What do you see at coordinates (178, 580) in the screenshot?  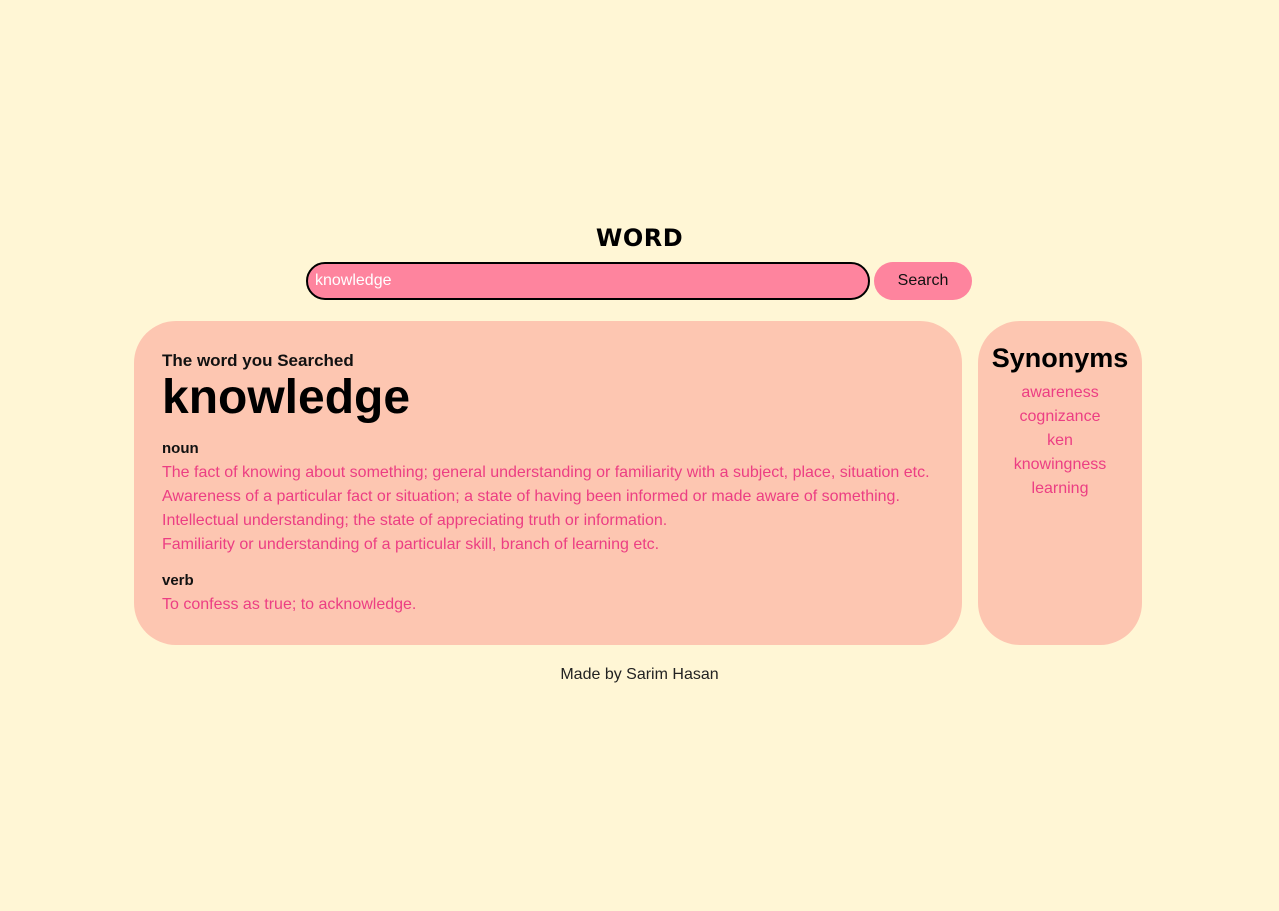 I see `pos-label: verb` at bounding box center [178, 580].